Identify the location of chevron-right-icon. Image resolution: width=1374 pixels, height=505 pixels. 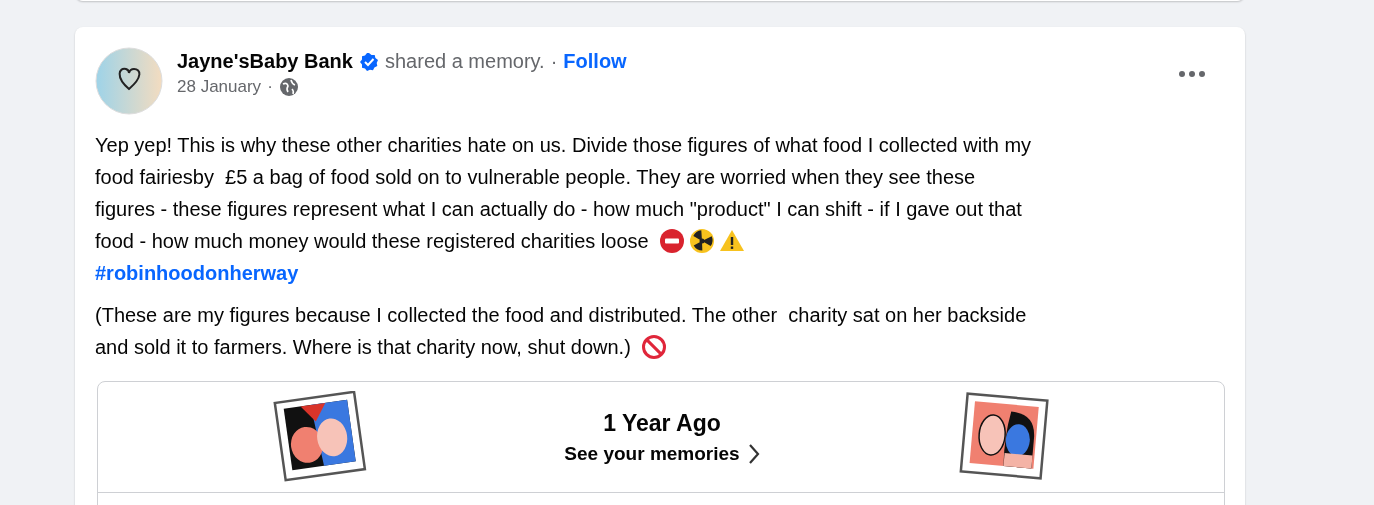
(753, 453).